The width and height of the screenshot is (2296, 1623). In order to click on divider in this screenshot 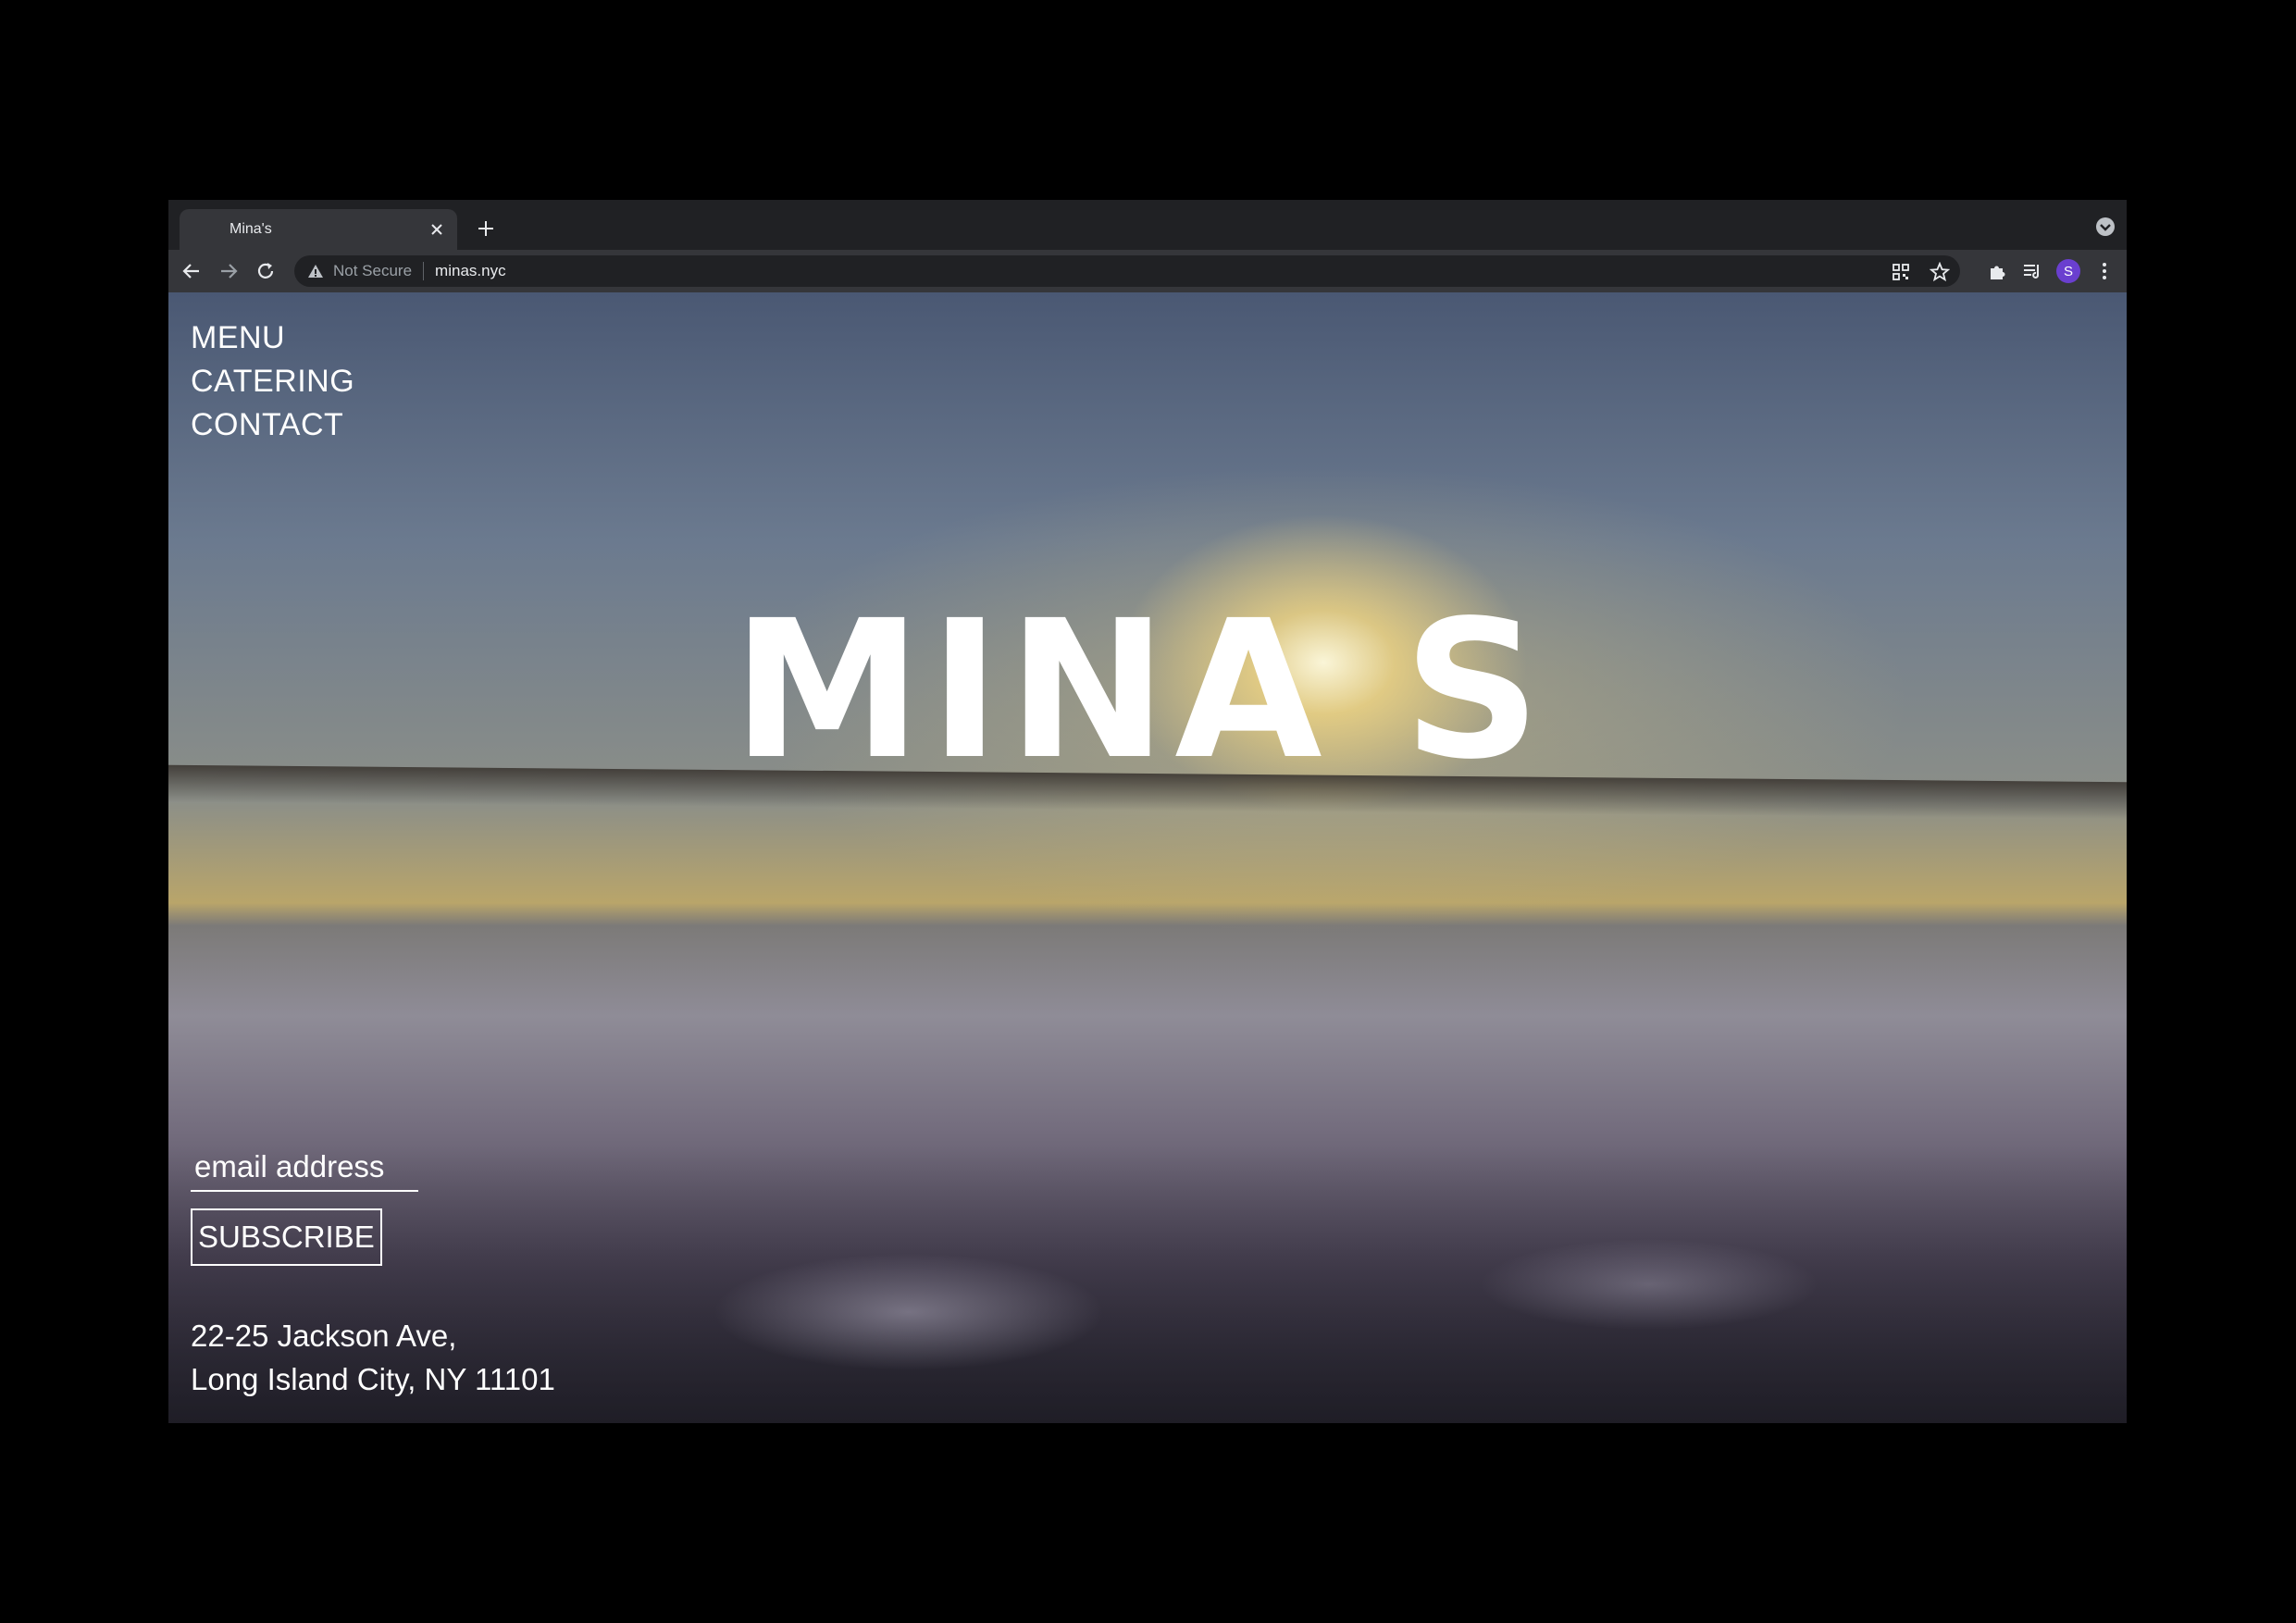, I will do `click(424, 271)`.